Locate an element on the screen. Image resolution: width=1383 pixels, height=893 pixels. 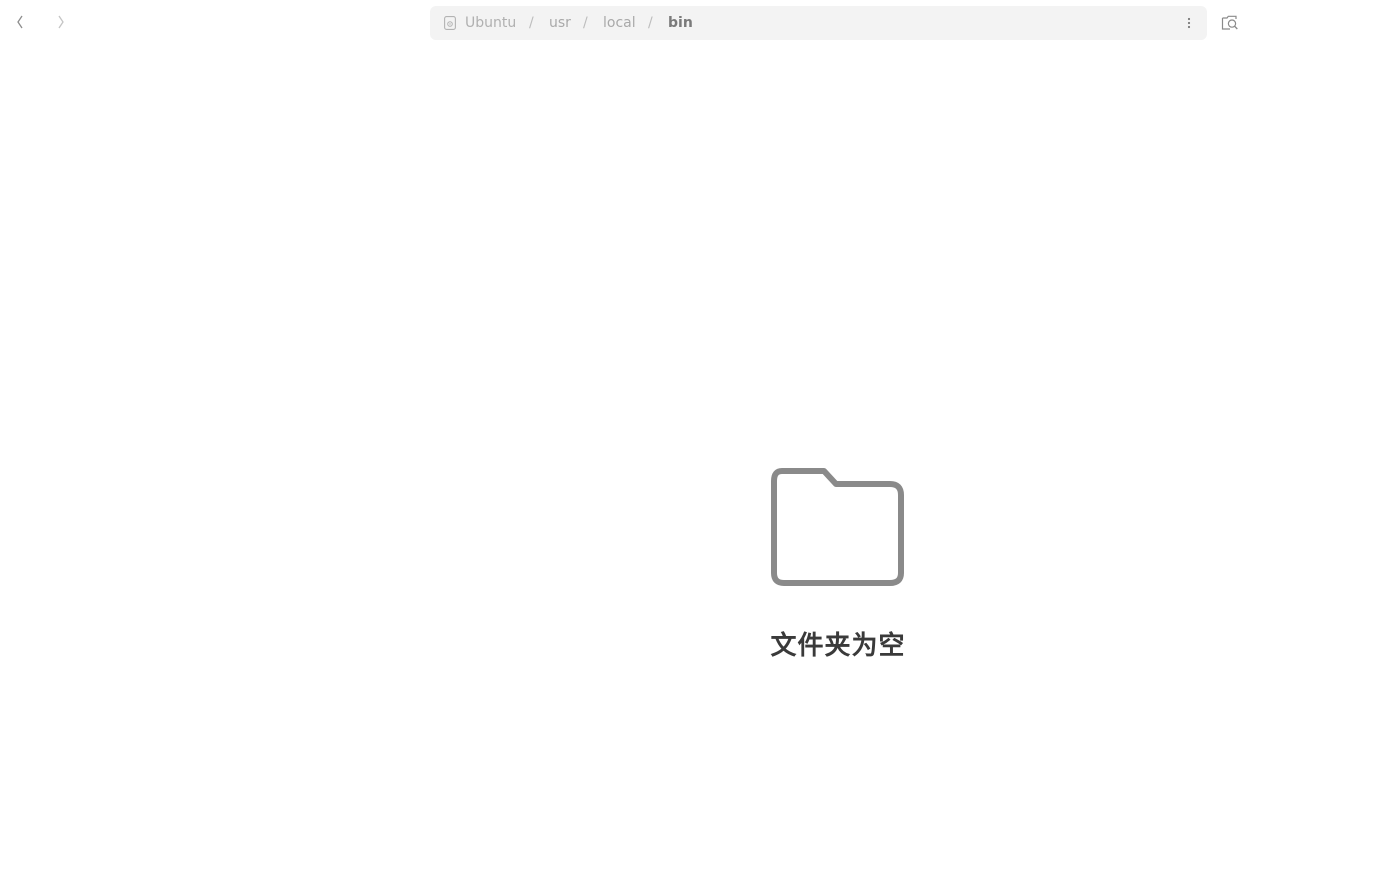
back-button is located at coordinates (20, 22).